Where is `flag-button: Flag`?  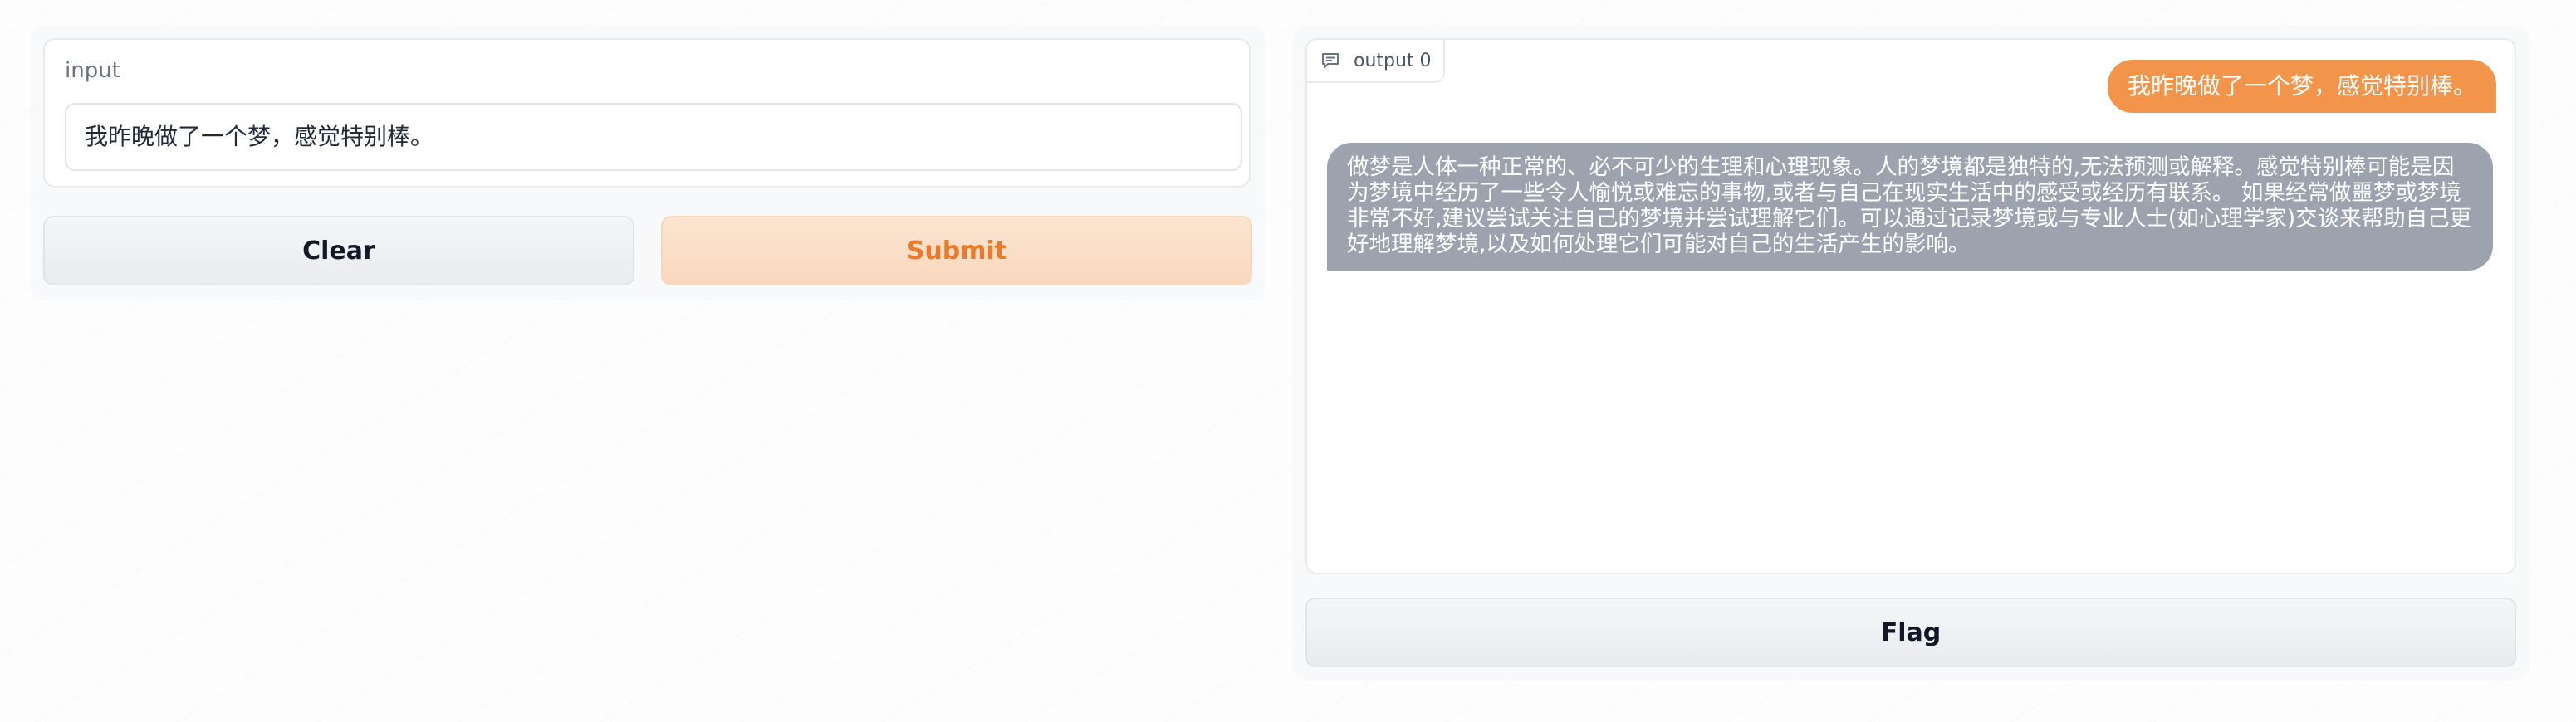
flag-button: Flag is located at coordinates (1910, 632).